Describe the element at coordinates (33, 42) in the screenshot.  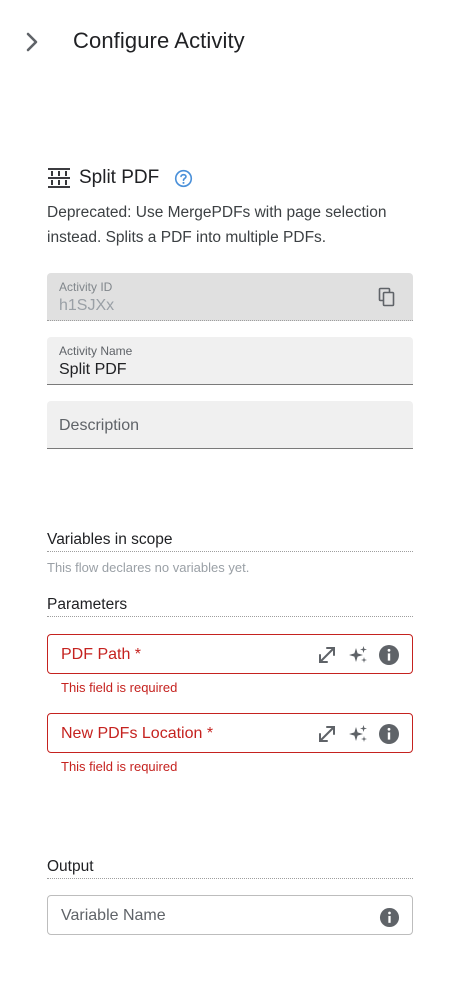
I see `chevron-right-icon` at that location.